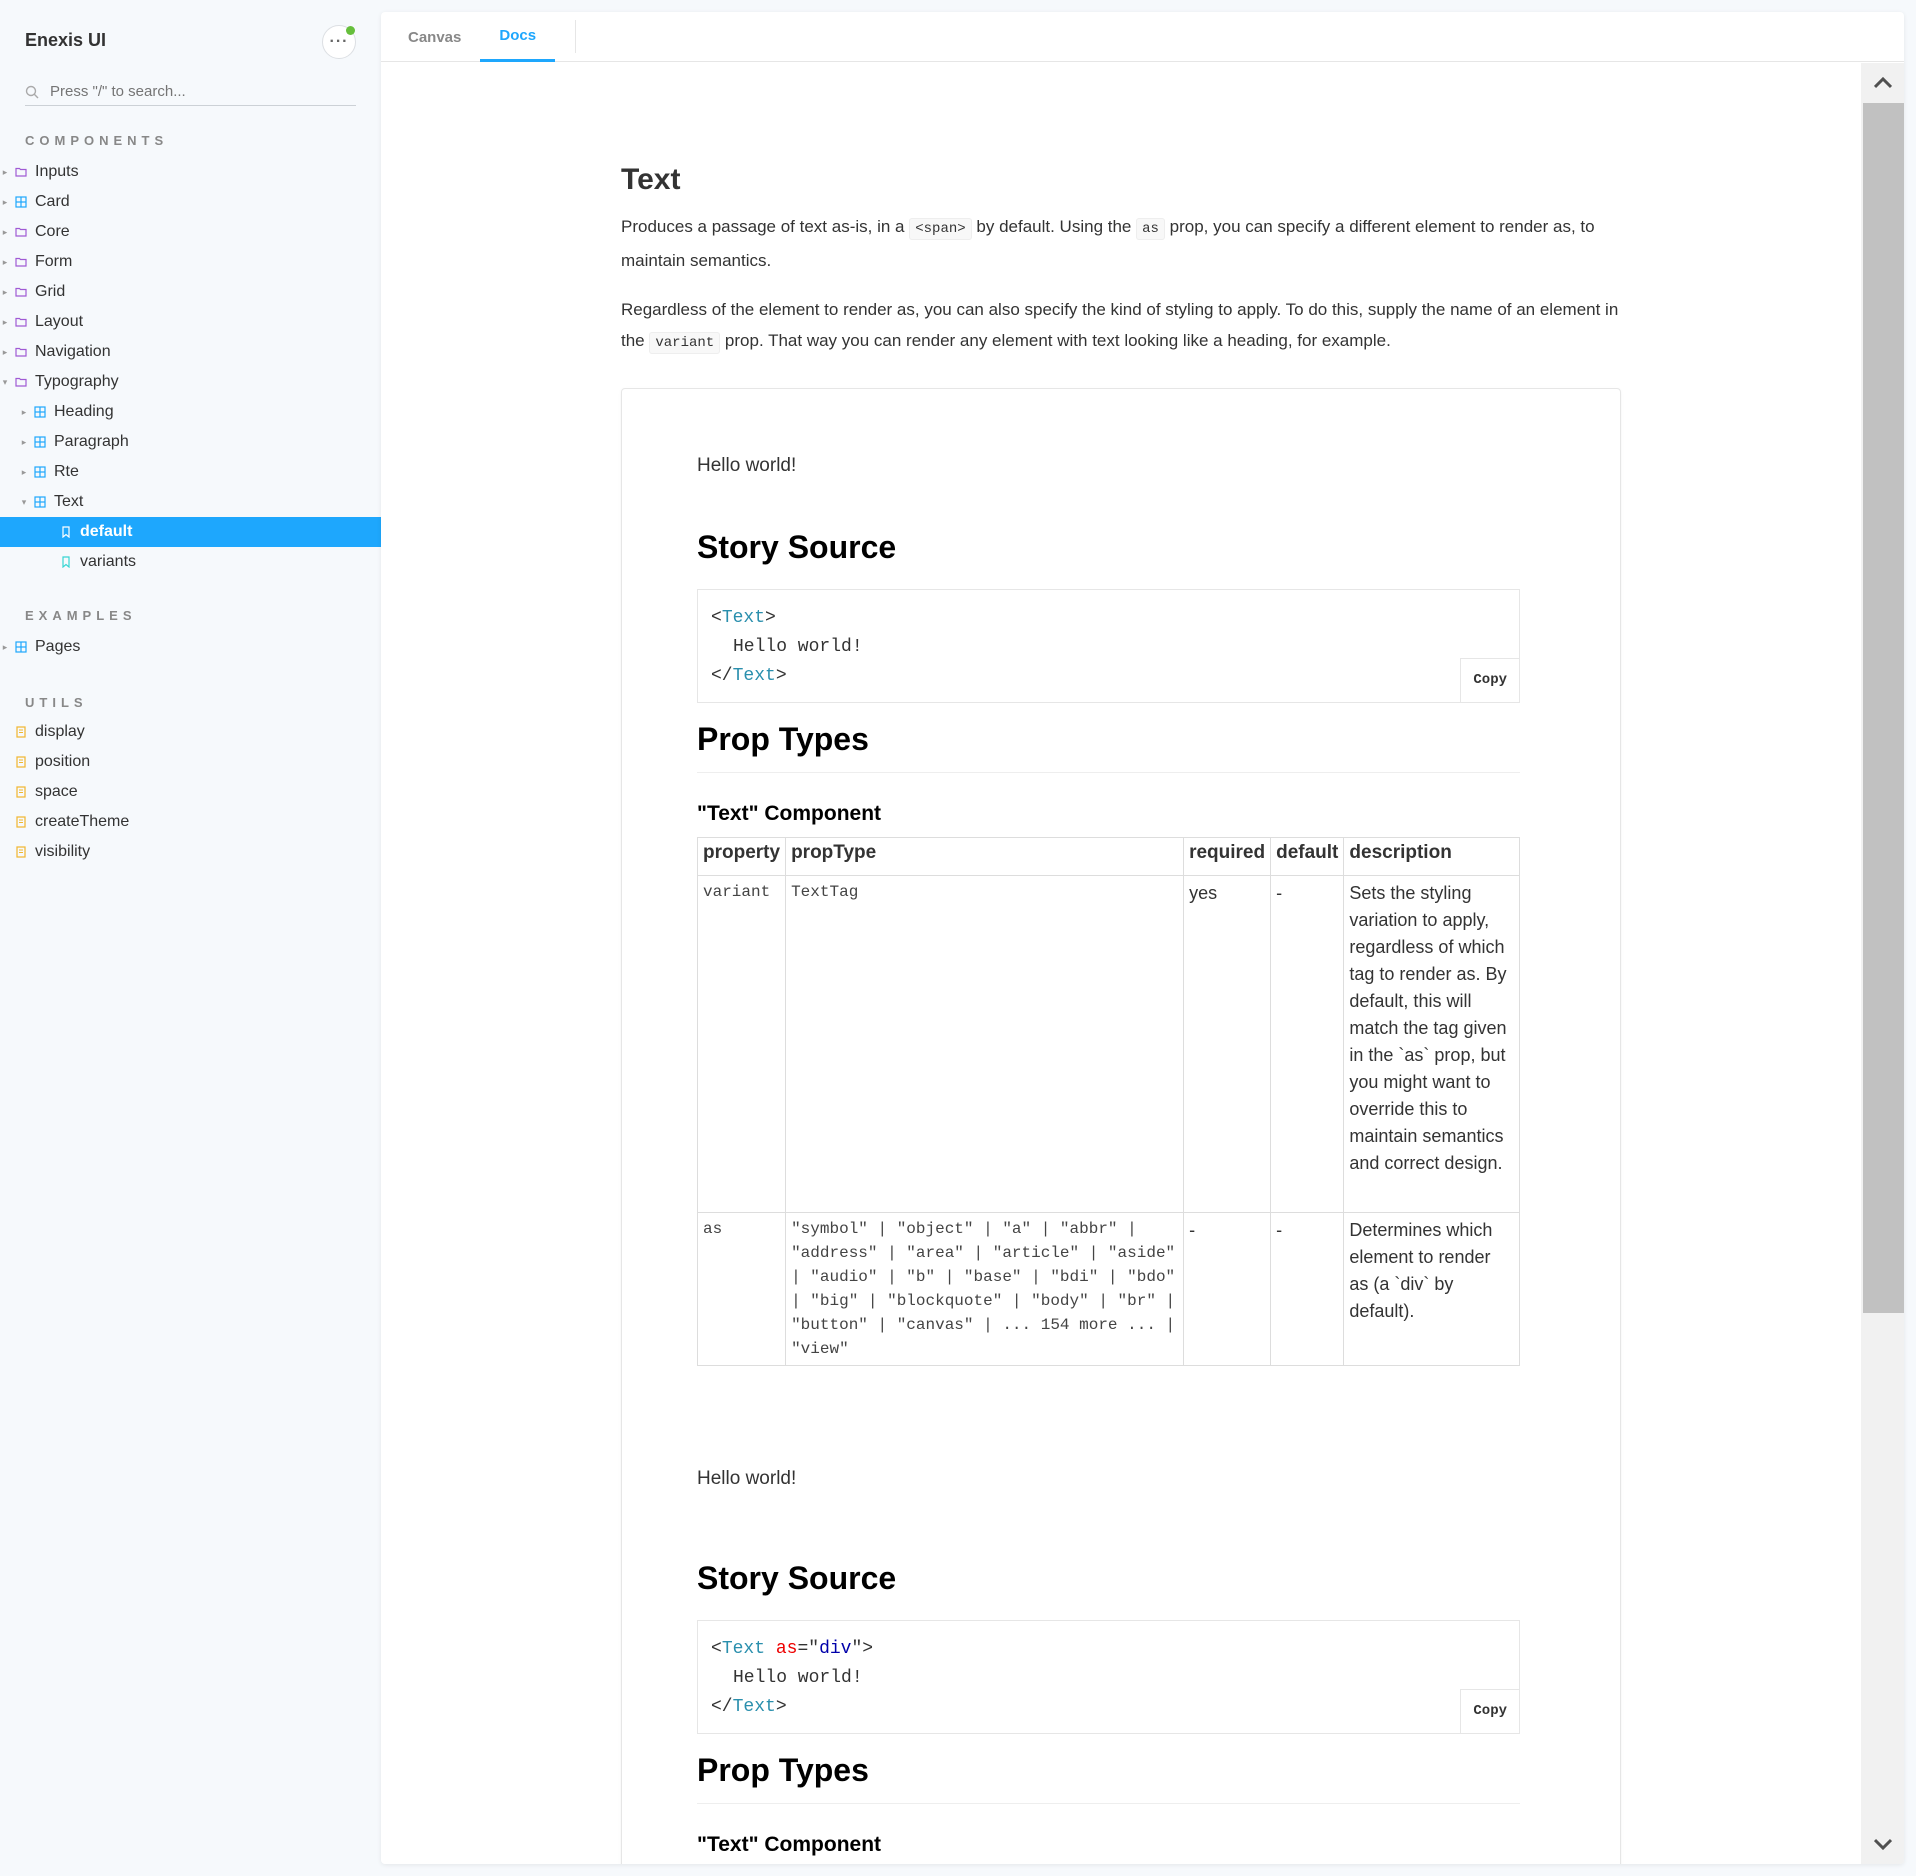 Image resolution: width=1916 pixels, height=1876 pixels. I want to click on scrollbar, so click(1882, 963).